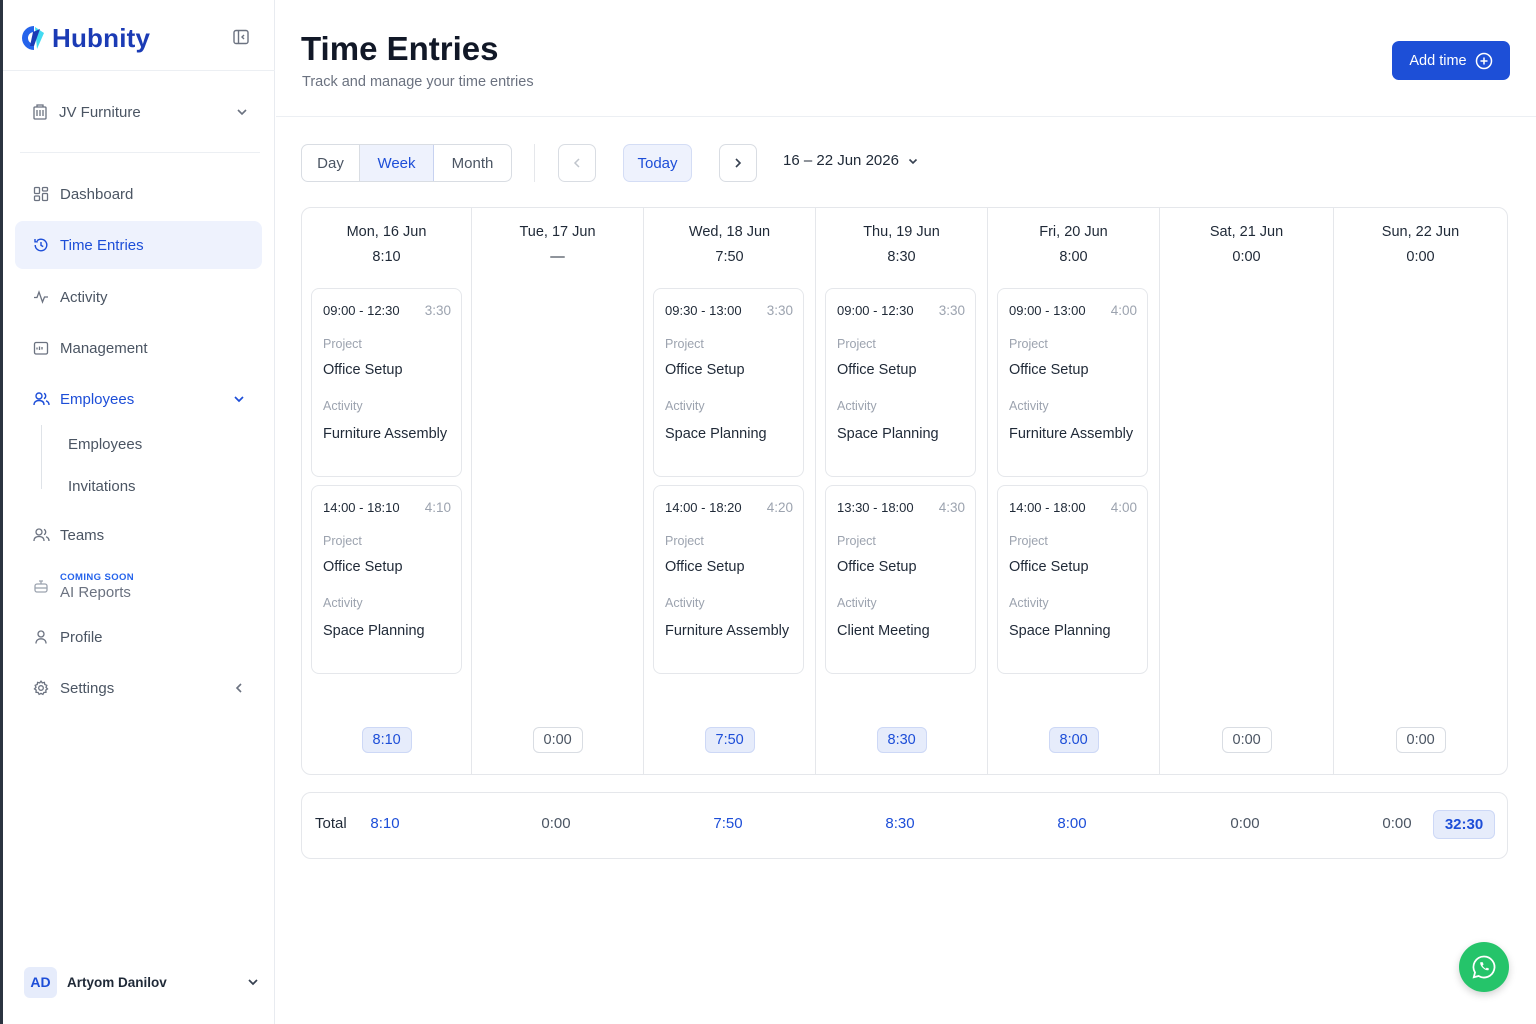 This screenshot has height=1024, width=1536. Describe the element at coordinates (1073, 740) in the screenshot. I see `day-total-badge: 8:00` at that location.